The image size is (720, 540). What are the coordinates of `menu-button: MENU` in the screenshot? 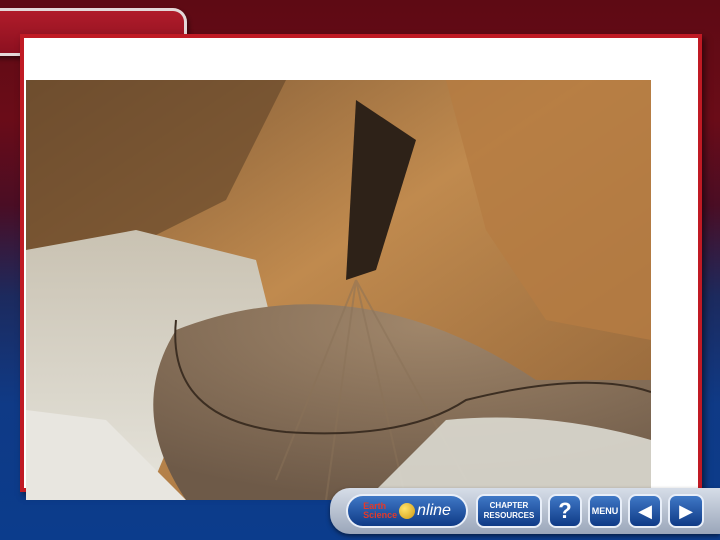 It's located at (605, 511).